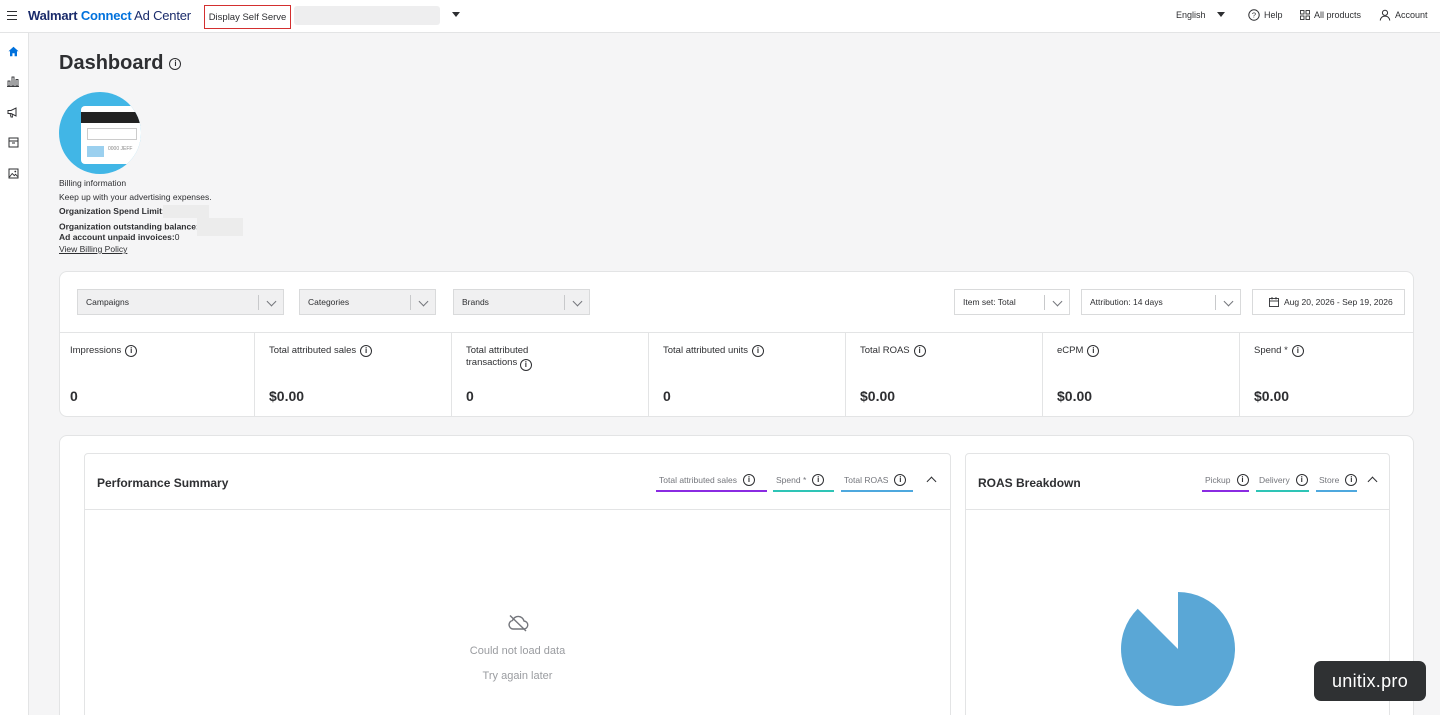 Image resolution: width=1440 pixels, height=715 pixels. I want to click on legend-store: Store i, so click(1337, 483).